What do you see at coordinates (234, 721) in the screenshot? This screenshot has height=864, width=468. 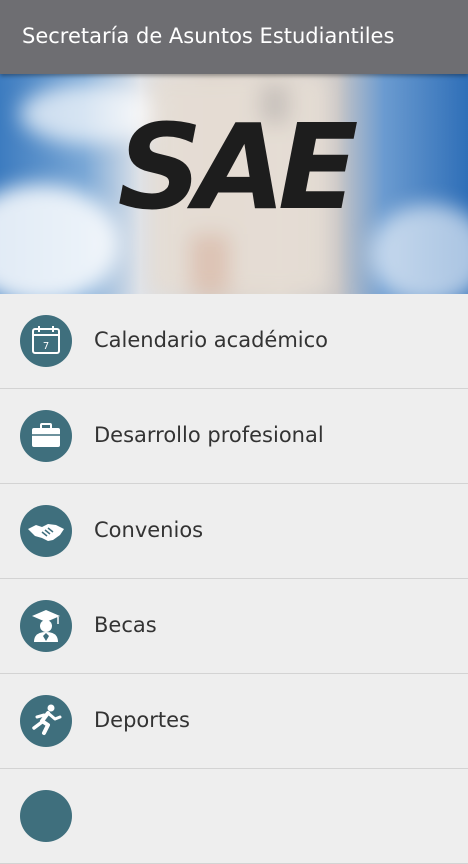 I see `menu-item-deportes: Deportes` at bounding box center [234, 721].